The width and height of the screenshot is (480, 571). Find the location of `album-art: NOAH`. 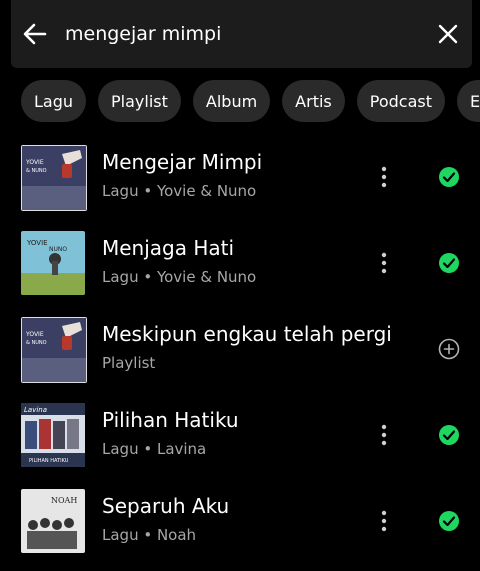

album-art: NOAH is located at coordinates (53, 521).